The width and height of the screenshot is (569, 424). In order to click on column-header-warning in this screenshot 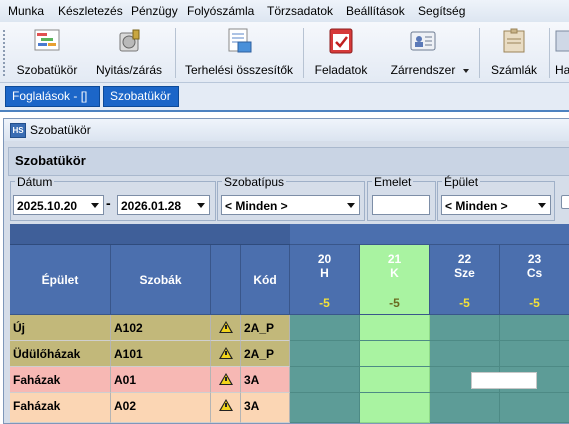, I will do `click(226, 280)`.